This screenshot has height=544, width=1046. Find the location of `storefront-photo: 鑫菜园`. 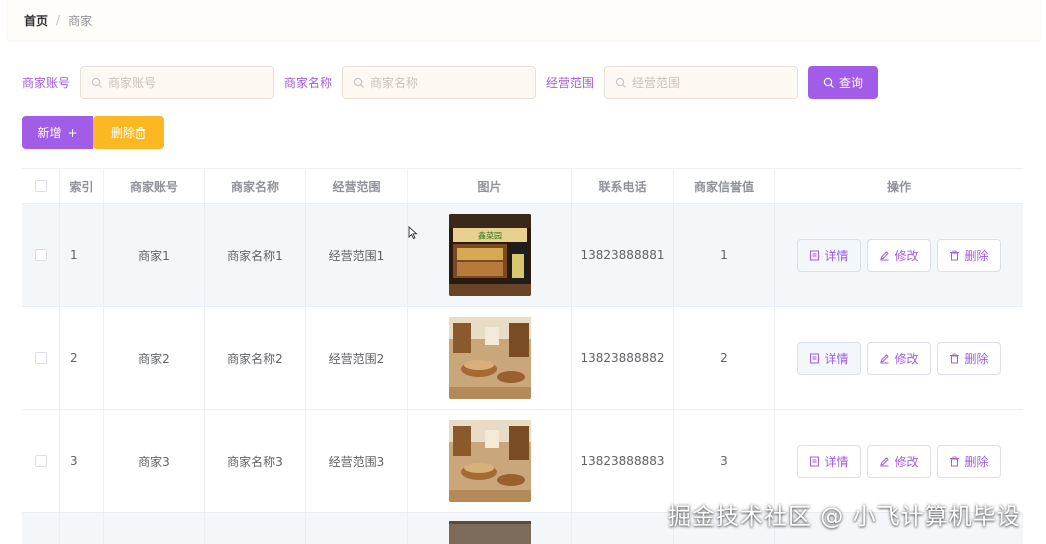

storefront-photo: 鑫菜园 is located at coordinates (489, 255).